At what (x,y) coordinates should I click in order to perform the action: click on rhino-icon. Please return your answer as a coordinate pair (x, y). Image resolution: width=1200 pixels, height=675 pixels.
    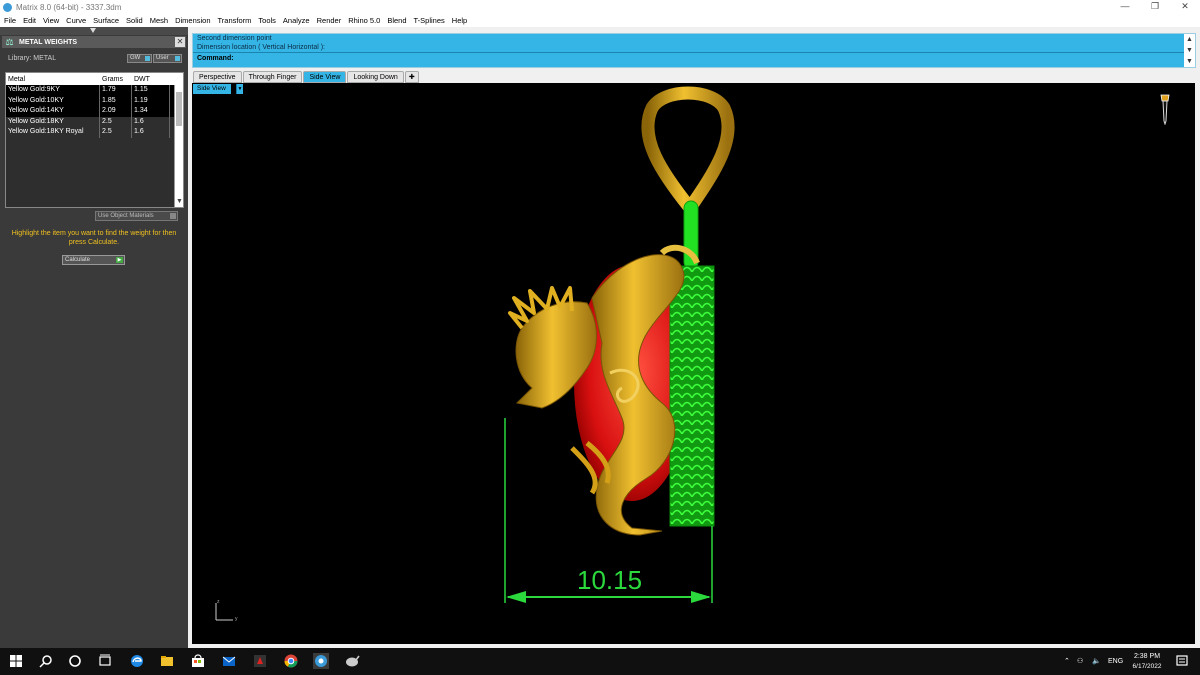
    Looking at the image, I should click on (352, 661).